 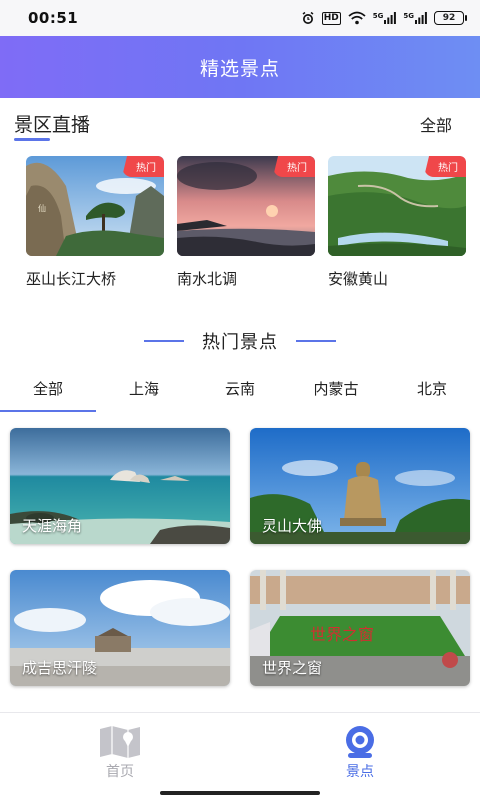 What do you see at coordinates (240, 388) in the screenshot?
I see `tab-yunnan: 云南` at bounding box center [240, 388].